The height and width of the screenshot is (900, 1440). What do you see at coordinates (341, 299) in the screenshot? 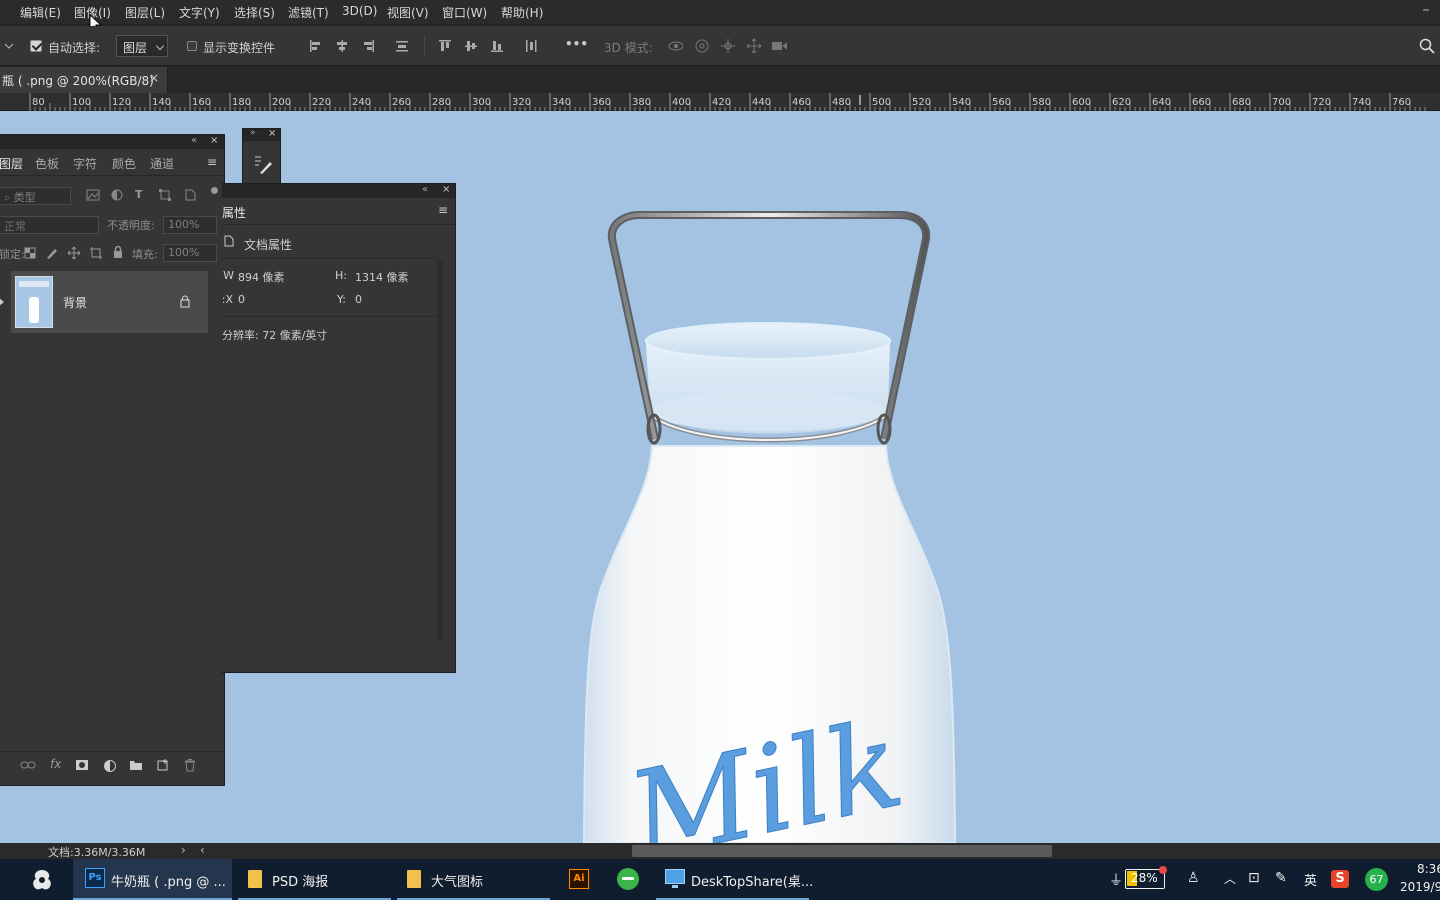
I see `y-label: Y:` at bounding box center [341, 299].